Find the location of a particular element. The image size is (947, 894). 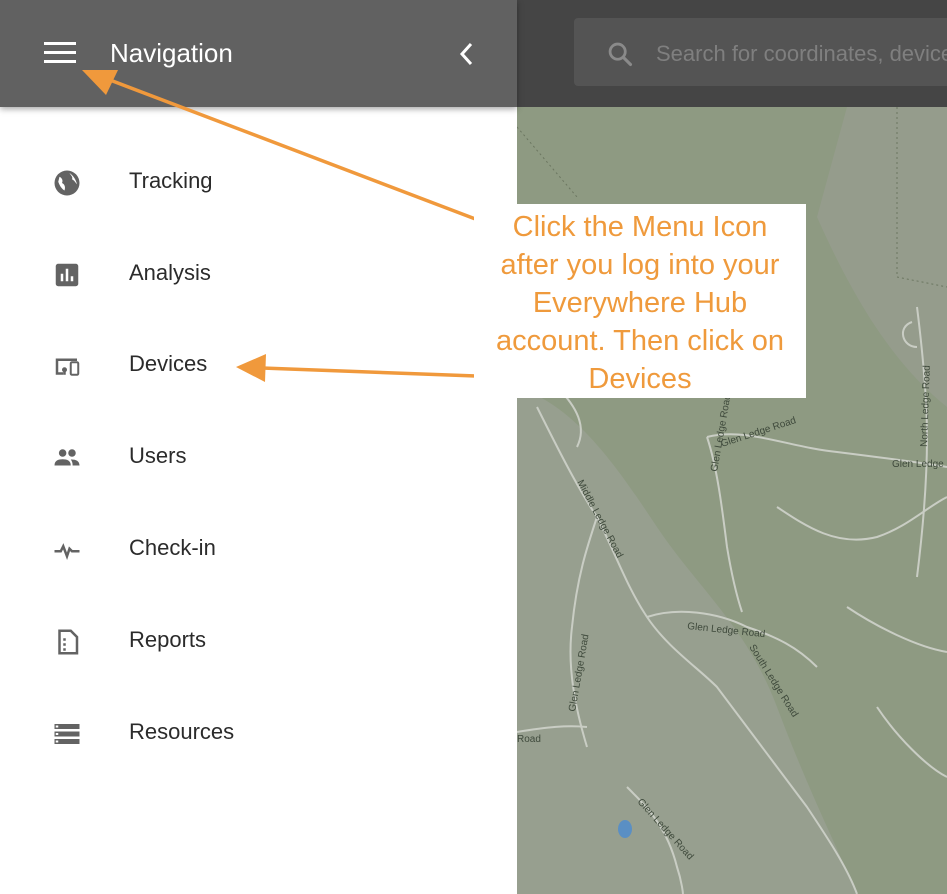

nav-item-reports: Reports is located at coordinates (258, 640).